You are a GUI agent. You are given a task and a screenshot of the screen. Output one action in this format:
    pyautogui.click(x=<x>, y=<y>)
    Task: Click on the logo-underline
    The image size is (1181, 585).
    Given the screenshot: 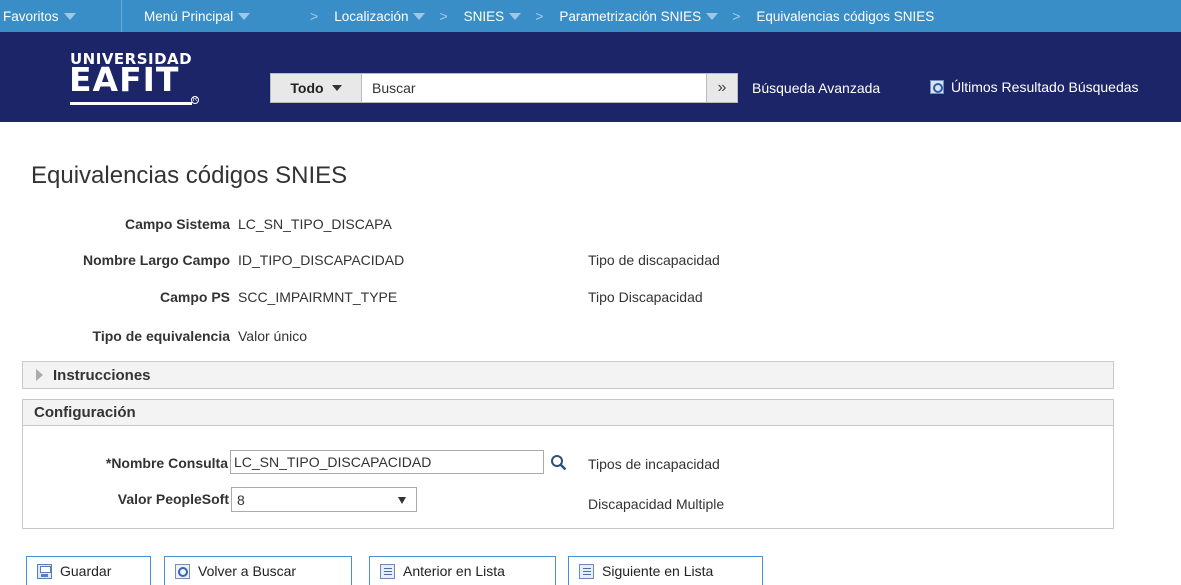 What is the action you would take?
    pyautogui.click(x=131, y=103)
    